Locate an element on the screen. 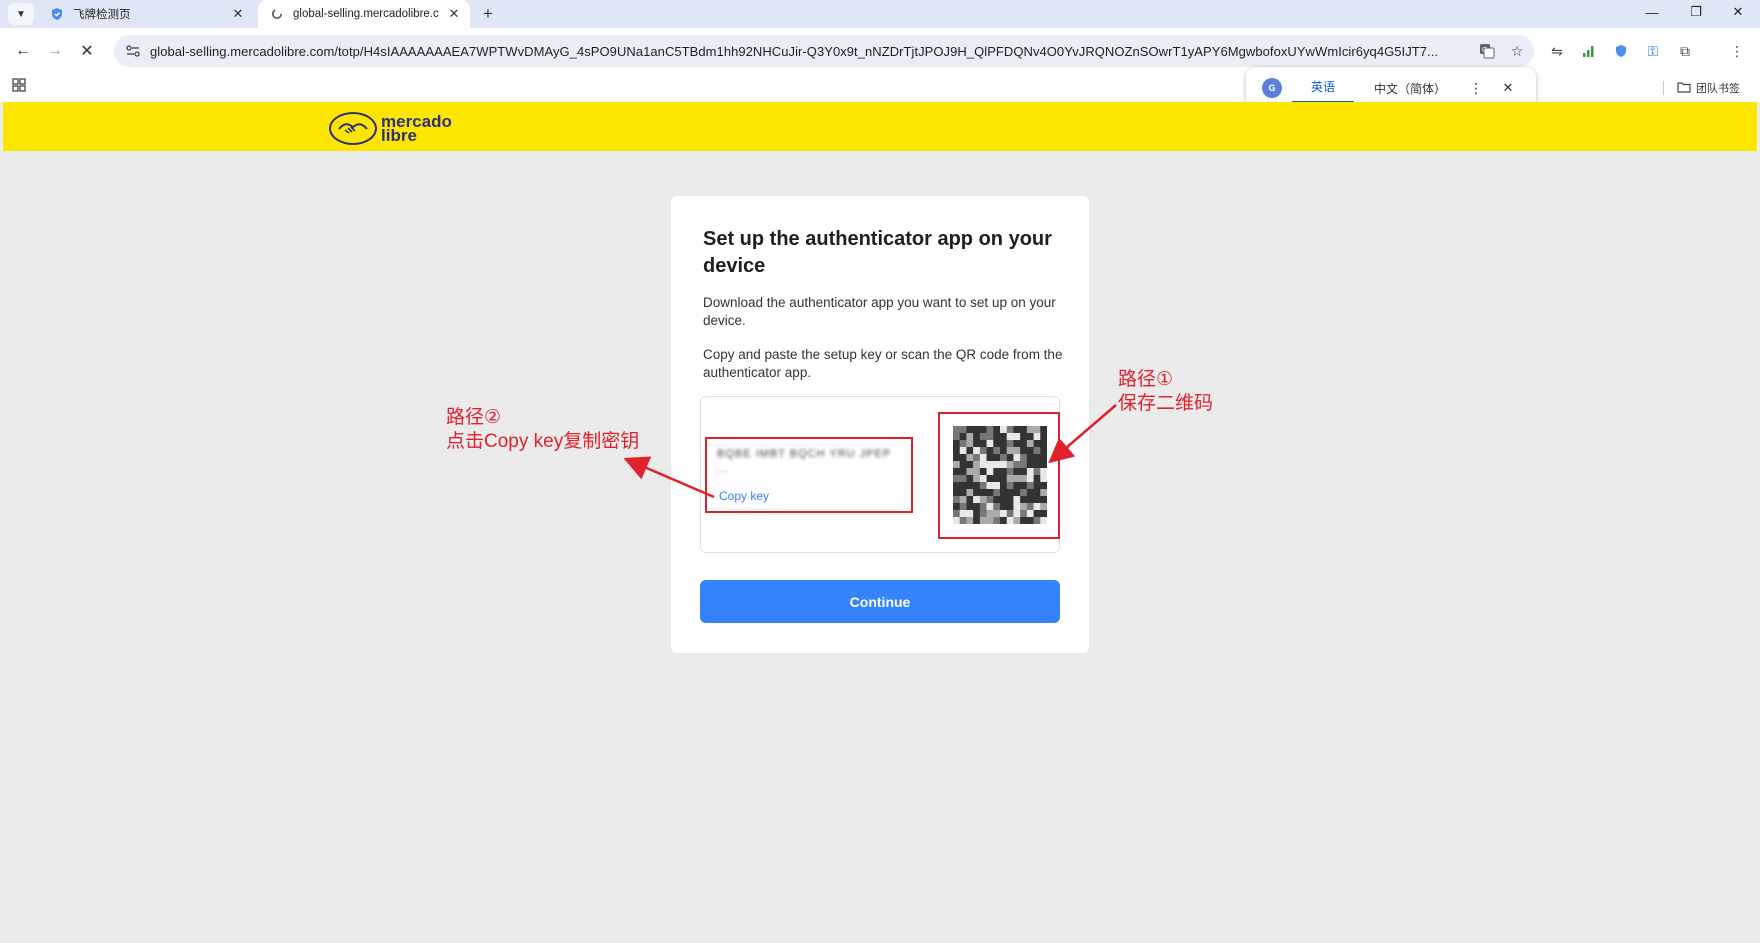 Image resolution: width=1760 pixels, height=943 pixels. copy-key-link: Copy key is located at coordinates (744, 496).